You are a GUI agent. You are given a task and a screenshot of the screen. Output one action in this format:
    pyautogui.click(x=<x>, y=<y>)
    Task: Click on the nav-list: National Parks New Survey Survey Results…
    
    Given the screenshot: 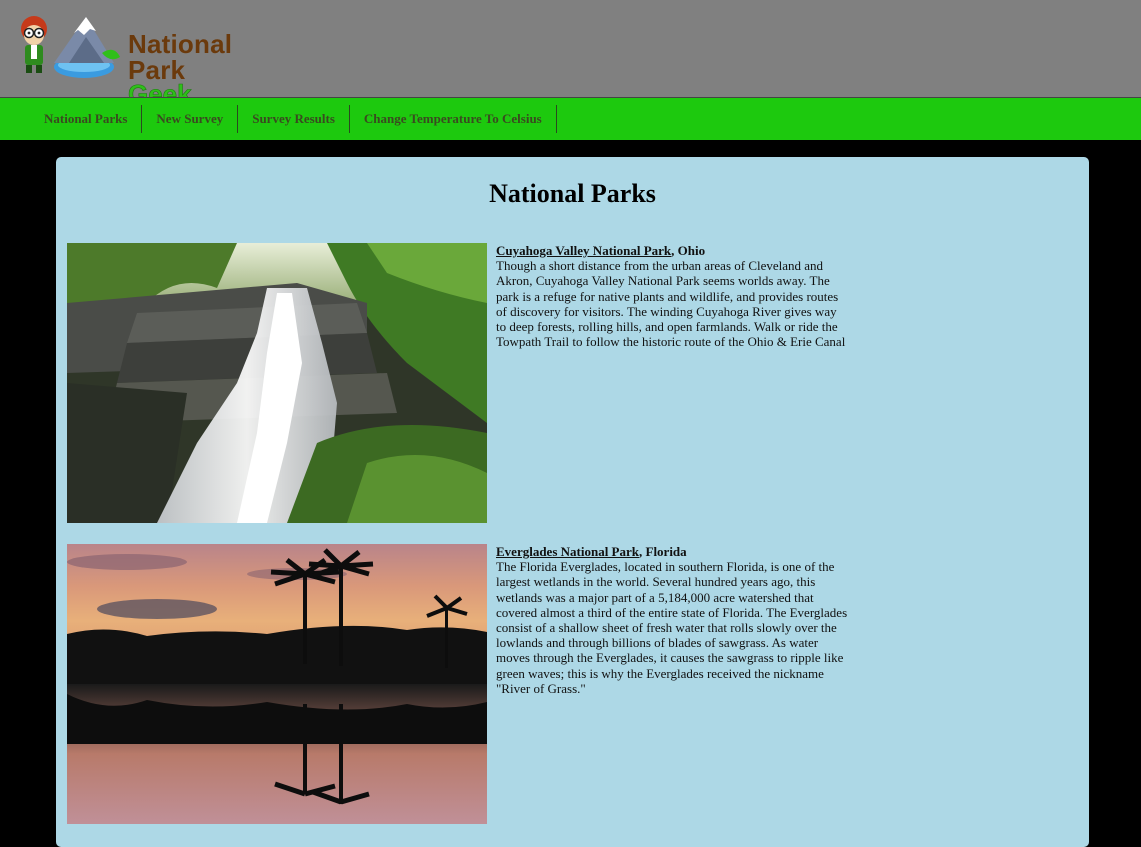 What is the action you would take?
    pyautogui.click(x=293, y=119)
    